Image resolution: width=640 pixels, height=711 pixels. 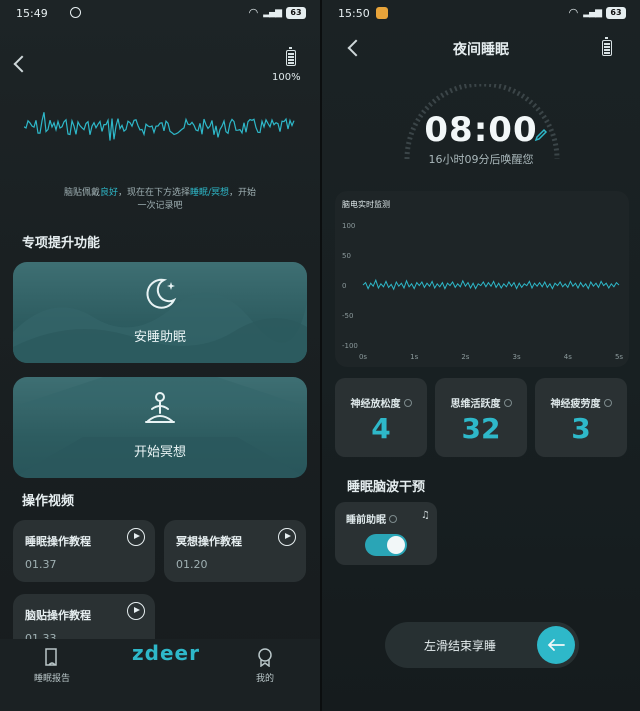 What do you see at coordinates (51, 657) in the screenshot?
I see `report-icon` at bounding box center [51, 657].